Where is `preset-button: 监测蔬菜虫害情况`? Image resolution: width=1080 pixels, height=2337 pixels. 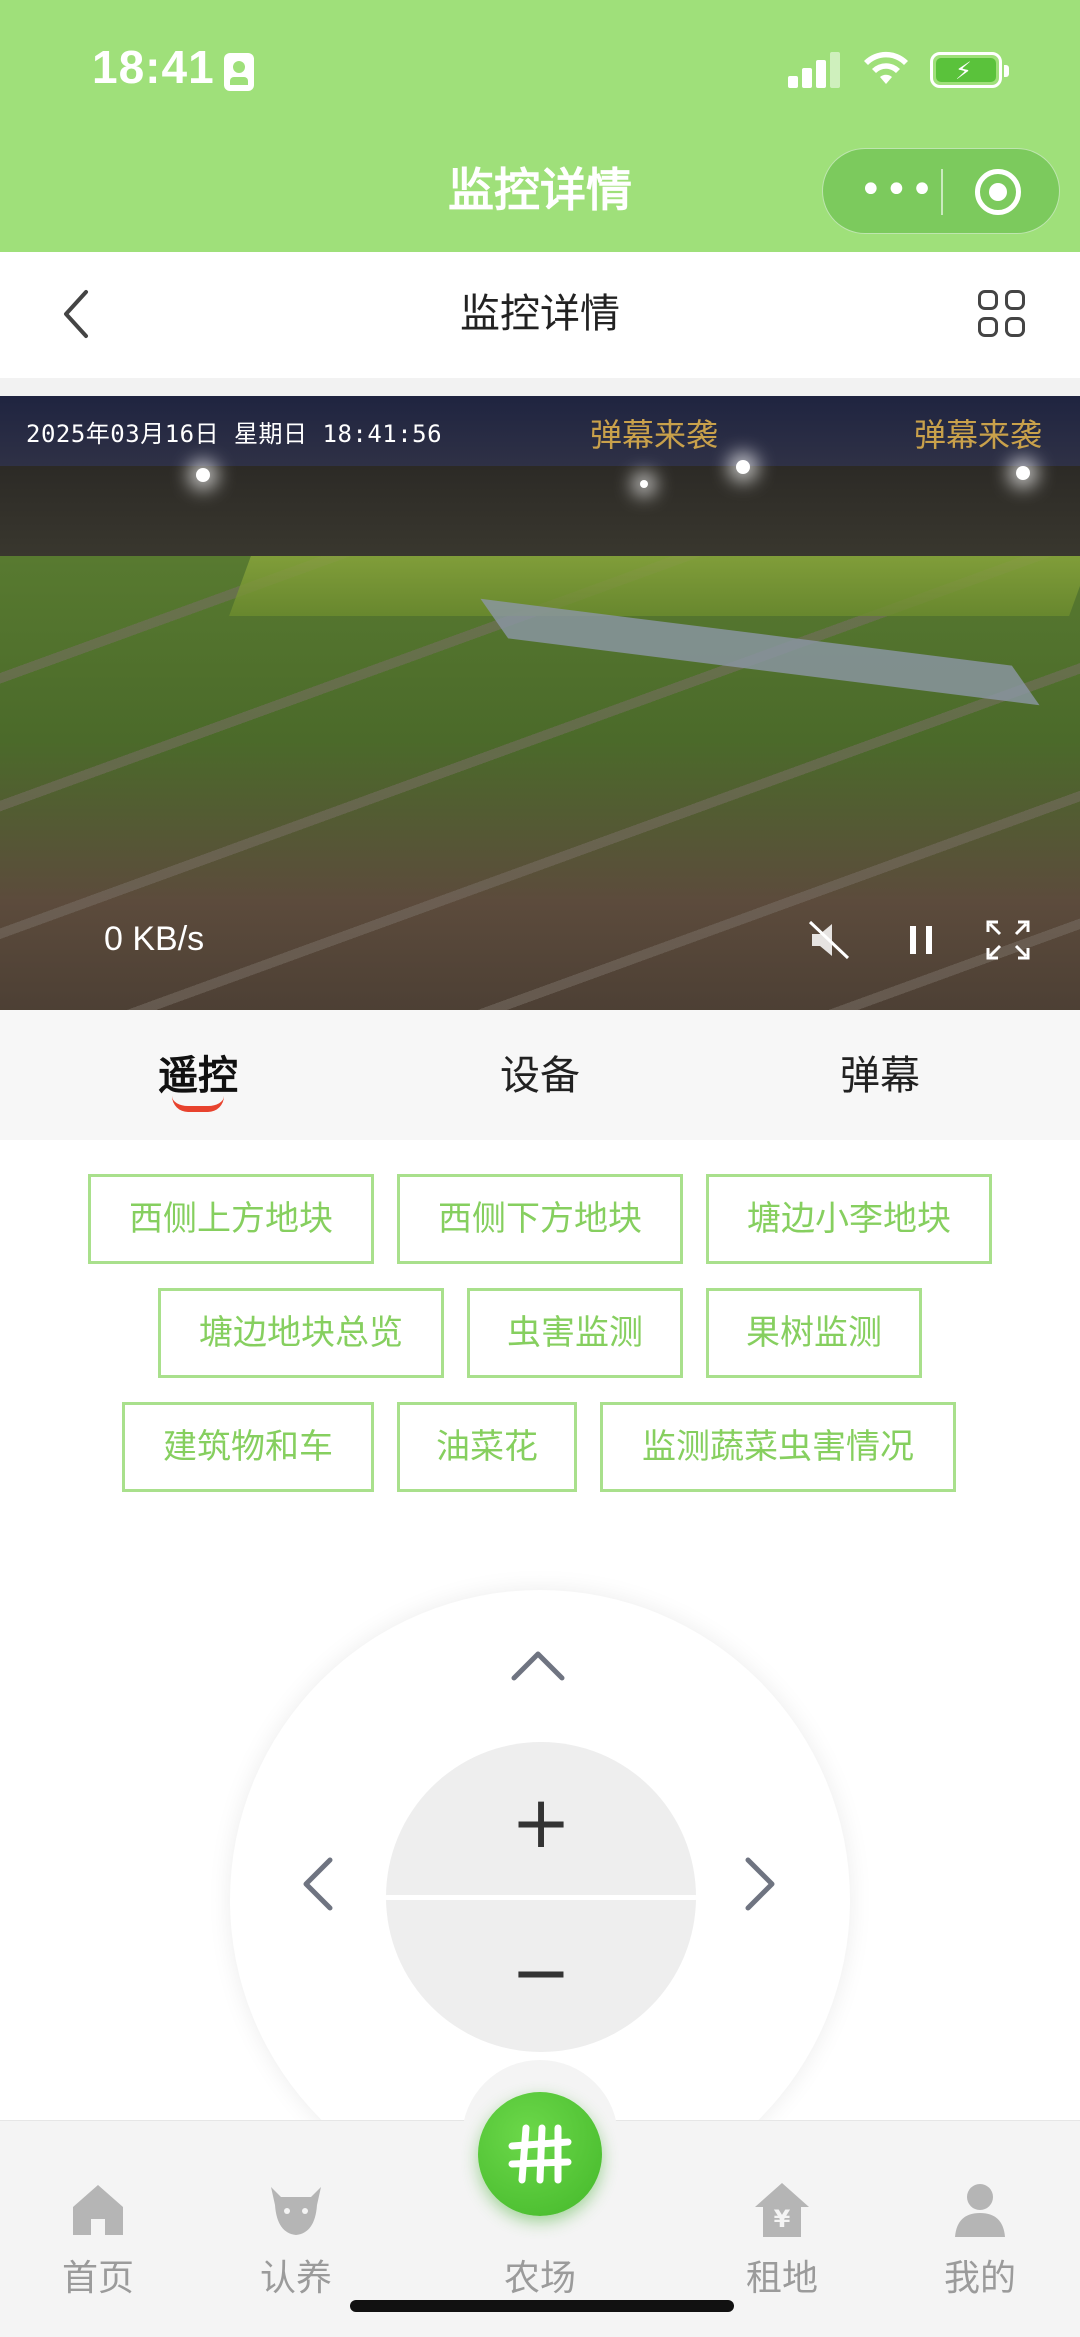 preset-button: 监测蔬菜虫害情况 is located at coordinates (778, 1447).